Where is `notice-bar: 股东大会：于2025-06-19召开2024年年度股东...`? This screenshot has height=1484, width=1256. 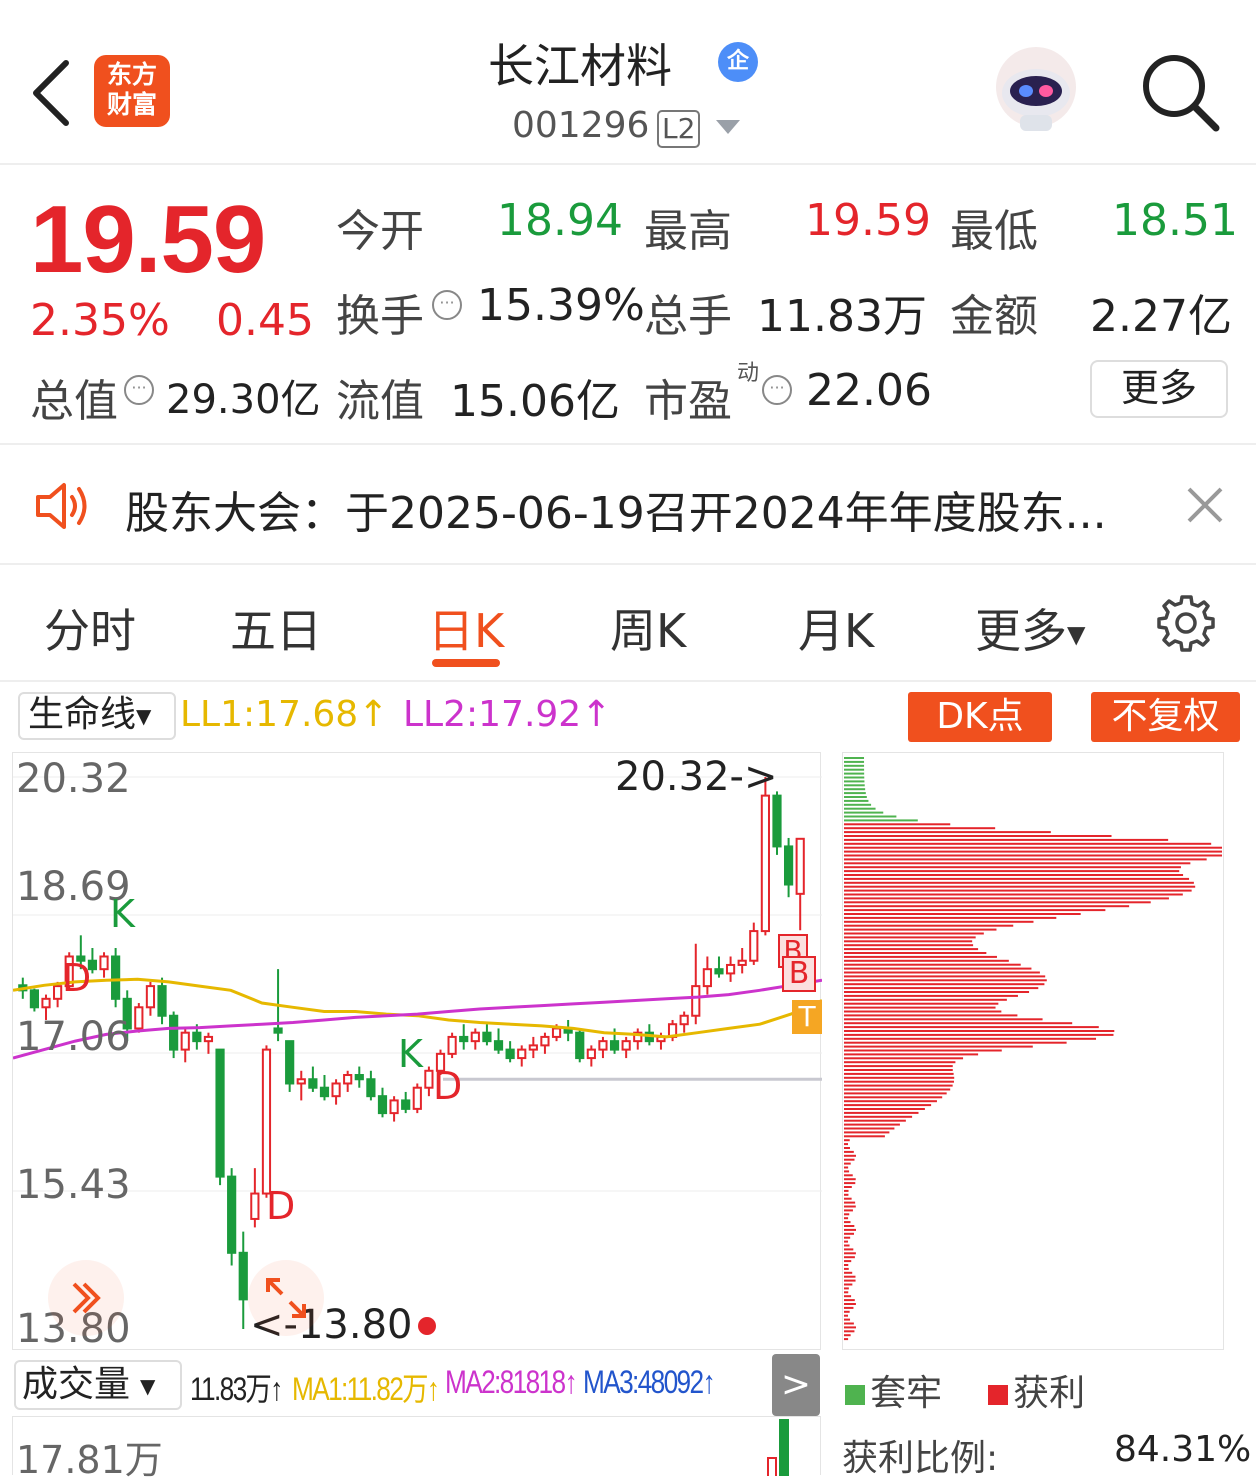 notice-bar: 股东大会：于2025-06-19召开2024年年度股东... is located at coordinates (628, 506).